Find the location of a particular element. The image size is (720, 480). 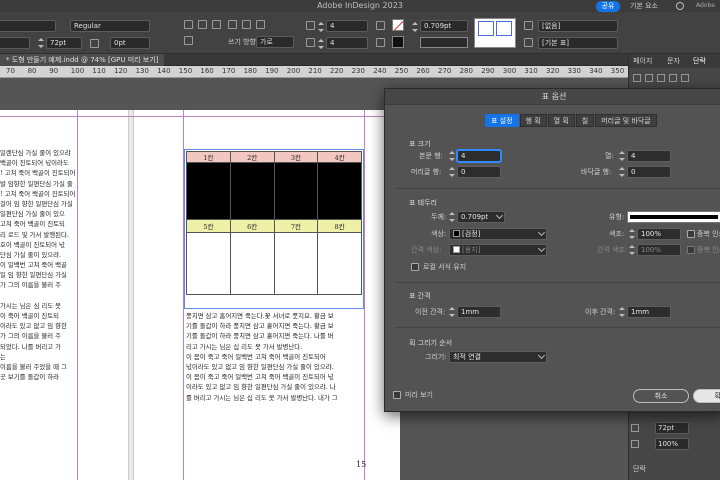

font-family-field is located at coordinates (28, 26).